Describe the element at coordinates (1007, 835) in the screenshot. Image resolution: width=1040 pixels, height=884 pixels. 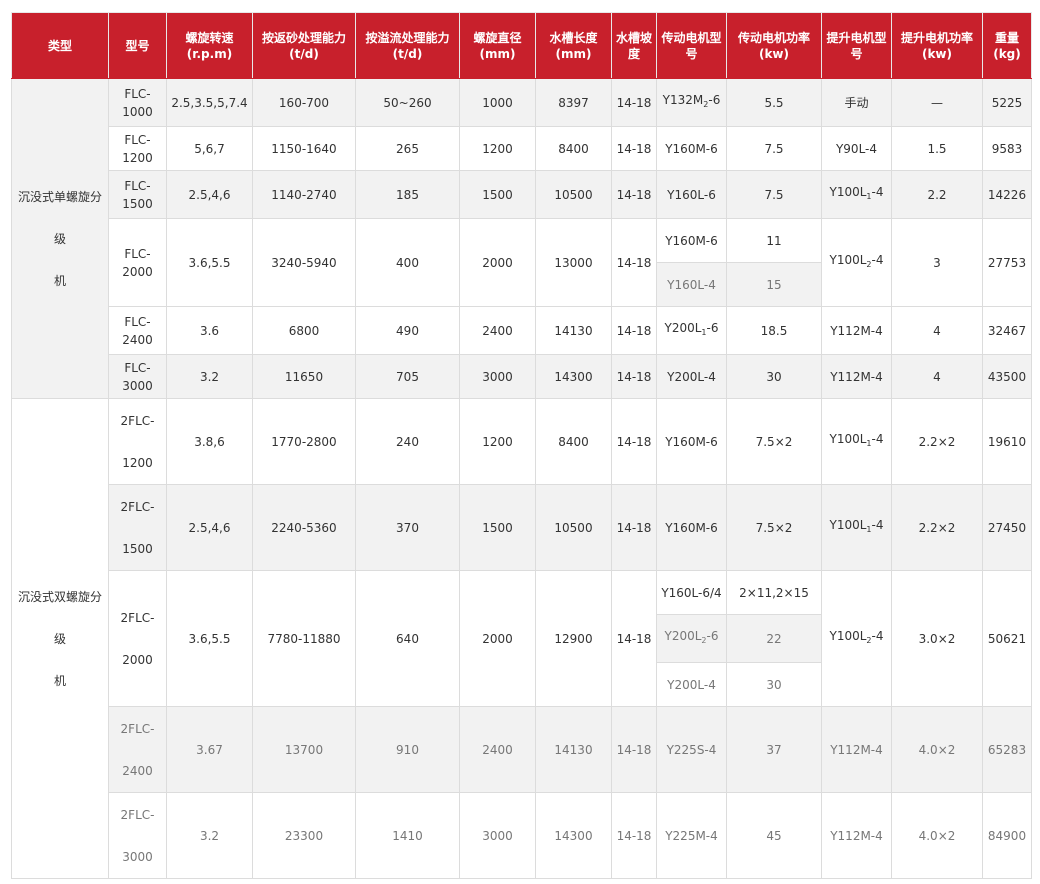
I see `weight-cell: 84900` at that location.